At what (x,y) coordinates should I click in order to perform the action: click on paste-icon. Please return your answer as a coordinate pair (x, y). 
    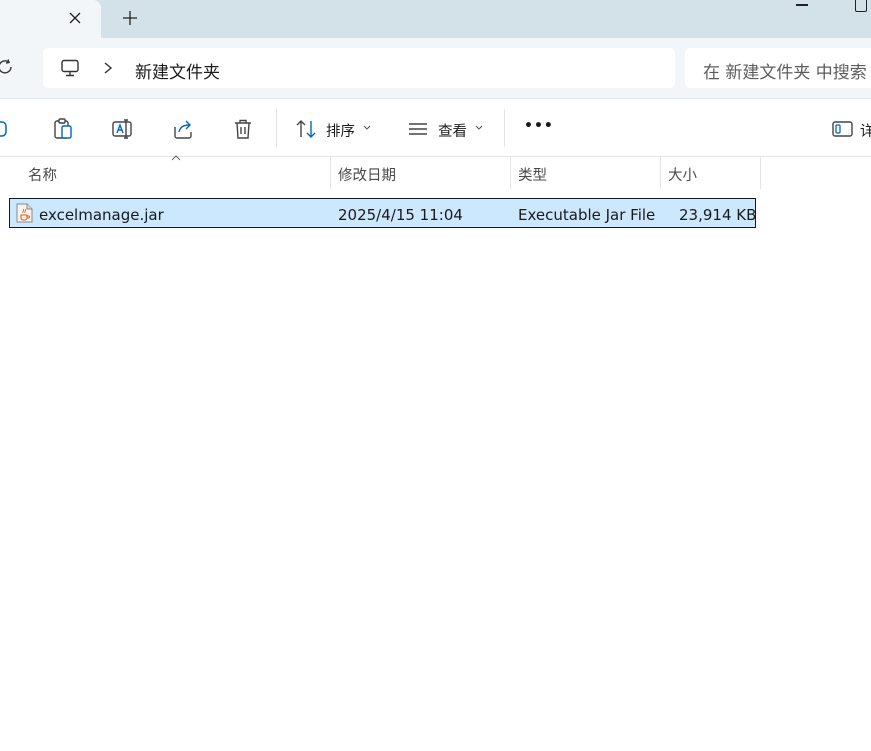
    Looking at the image, I should click on (63, 129).